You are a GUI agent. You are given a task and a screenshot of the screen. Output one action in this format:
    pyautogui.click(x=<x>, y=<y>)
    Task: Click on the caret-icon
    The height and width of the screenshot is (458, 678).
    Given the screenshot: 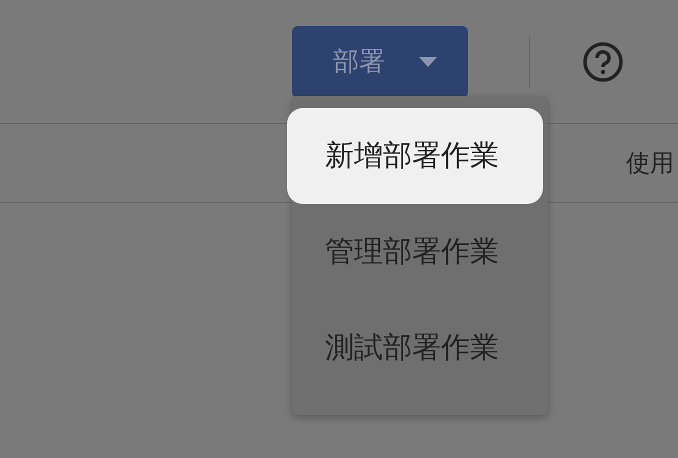 What is the action you would take?
    pyautogui.click(x=428, y=61)
    